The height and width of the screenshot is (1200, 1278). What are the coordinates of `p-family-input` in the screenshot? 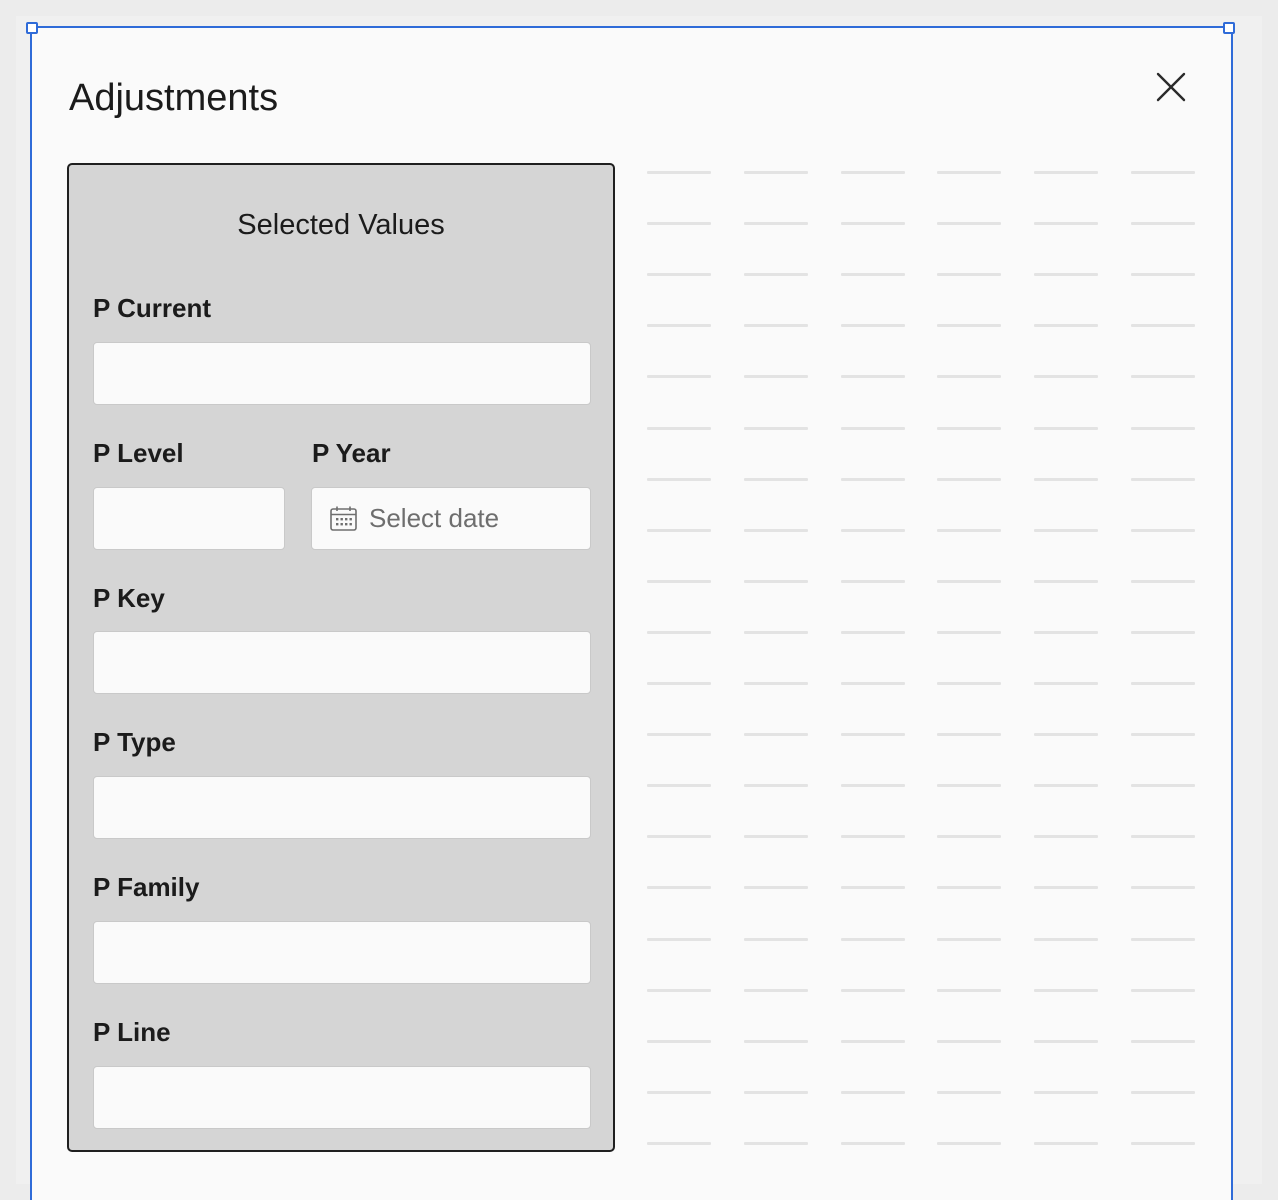 It's located at (342, 952).